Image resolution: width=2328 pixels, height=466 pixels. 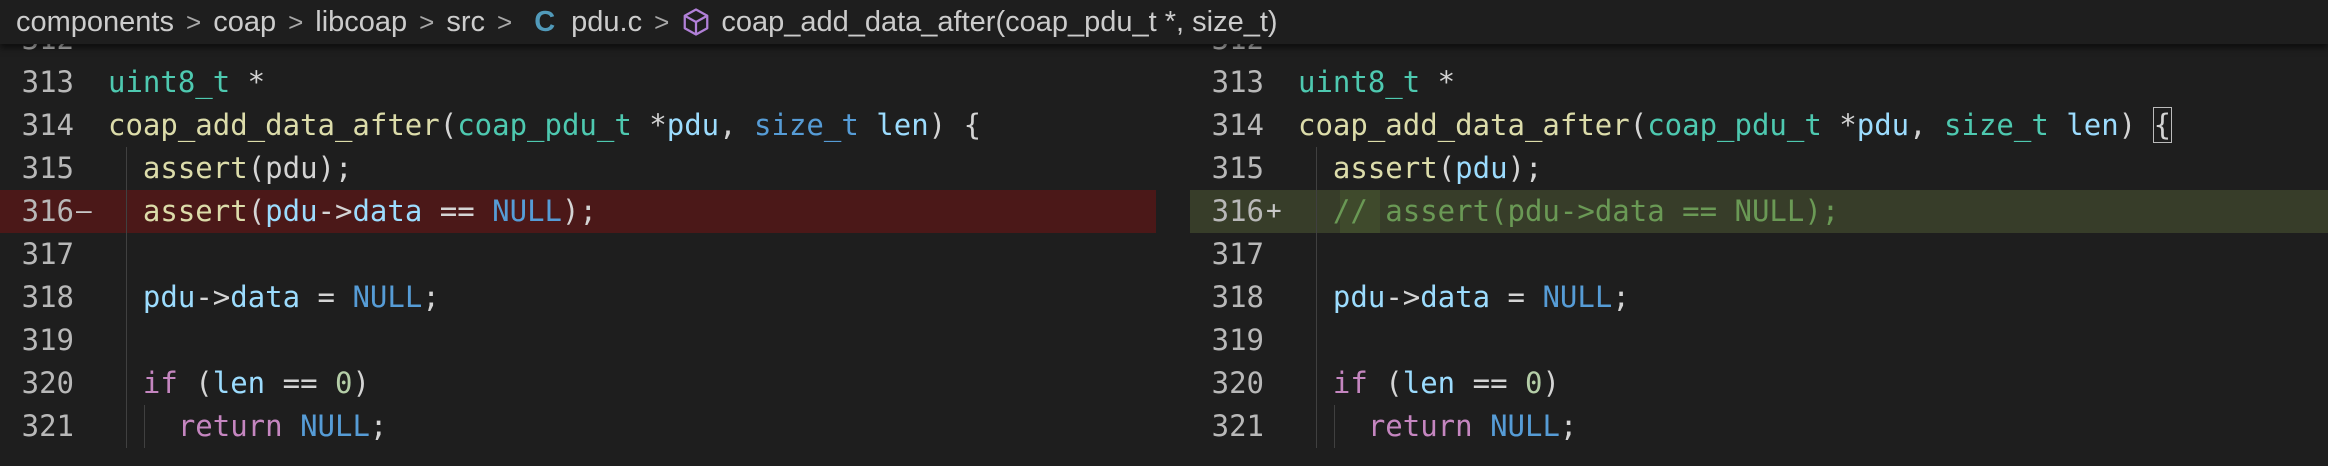 What do you see at coordinates (693, 125) in the screenshot?
I see `code-token: pdu` at bounding box center [693, 125].